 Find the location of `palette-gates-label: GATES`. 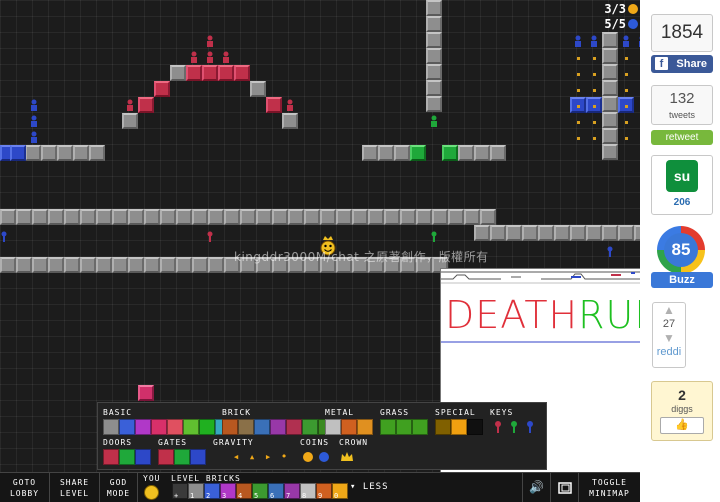

palette-gates-label: GATES is located at coordinates (173, 442).